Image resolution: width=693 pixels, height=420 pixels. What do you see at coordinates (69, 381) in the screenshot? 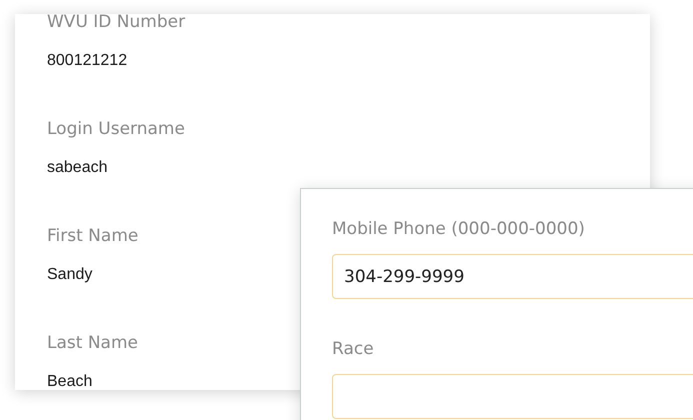
I see `field-value: Beach` at bounding box center [69, 381].